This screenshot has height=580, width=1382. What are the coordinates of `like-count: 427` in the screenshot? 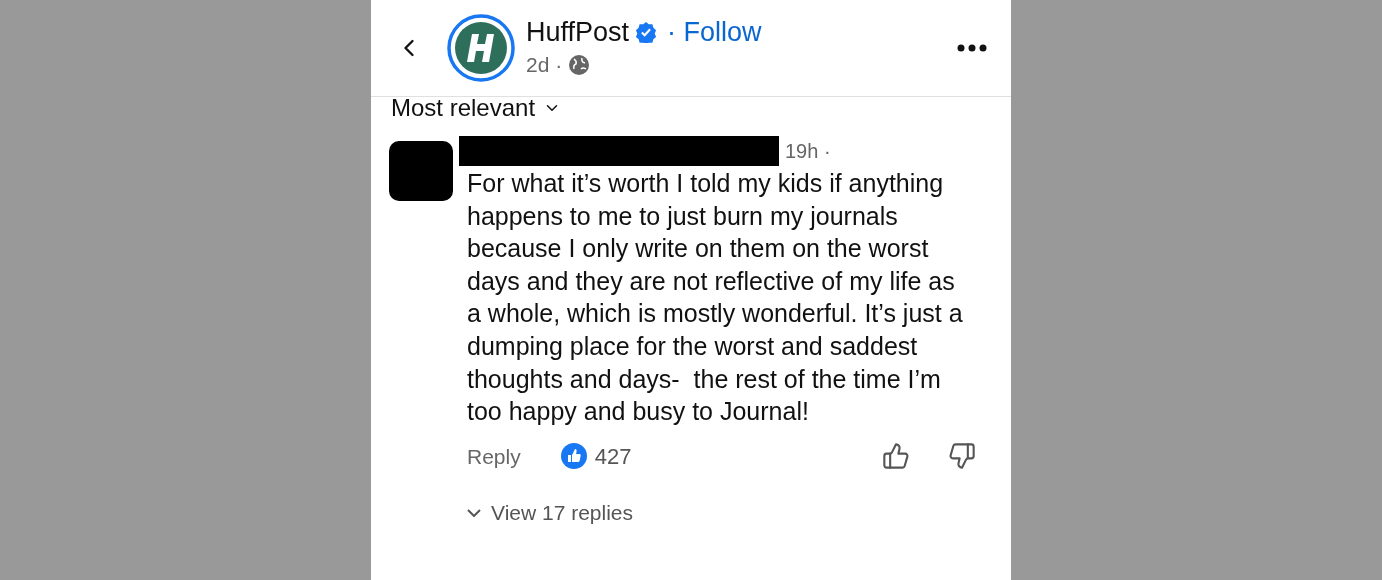 It's located at (613, 456).